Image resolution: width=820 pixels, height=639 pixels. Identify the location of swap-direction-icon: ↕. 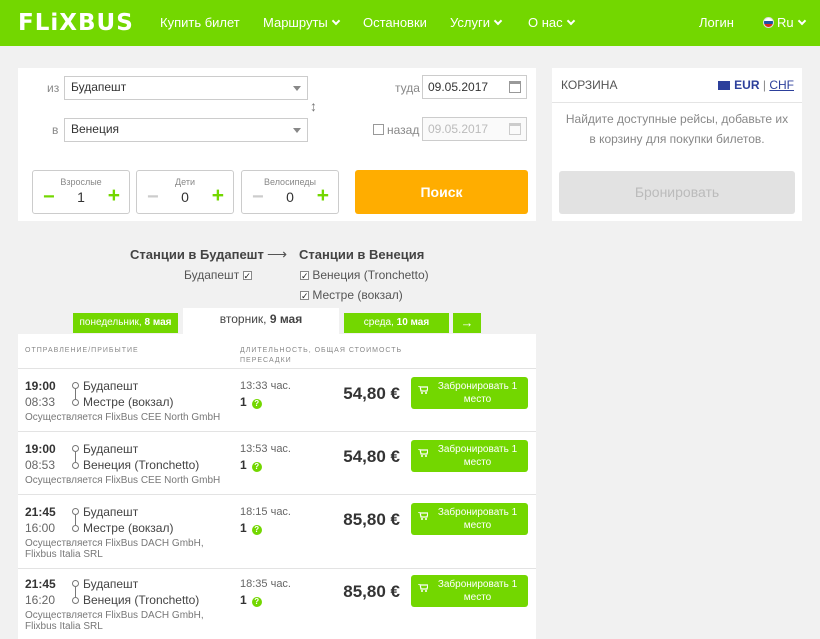
(313, 106).